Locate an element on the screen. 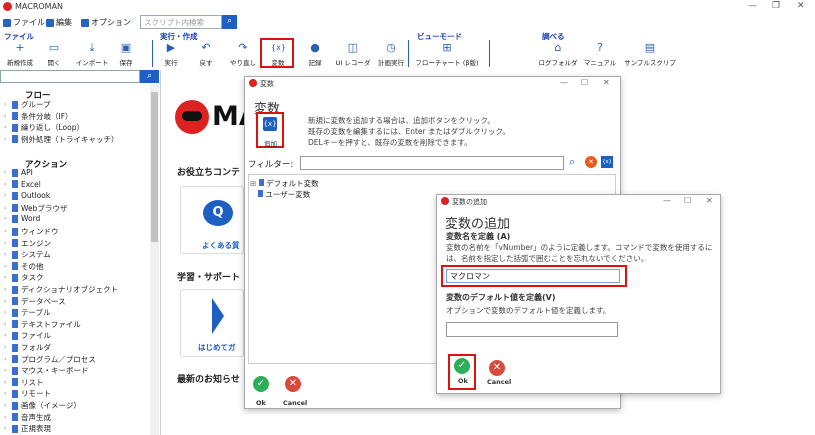 Image resolution: width=815 pixels, height=435 pixels. action-item: › エンジン is located at coordinates (27, 243).